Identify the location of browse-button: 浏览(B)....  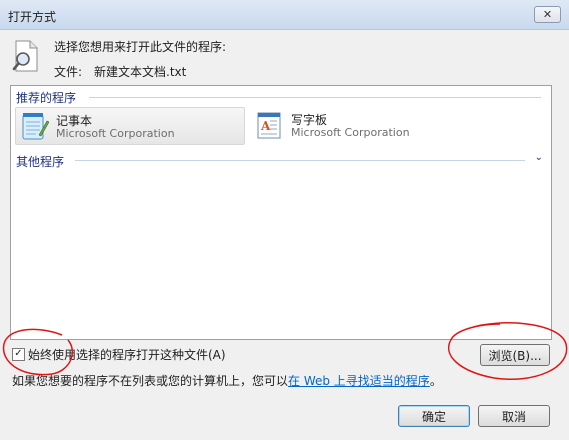
(515, 355).